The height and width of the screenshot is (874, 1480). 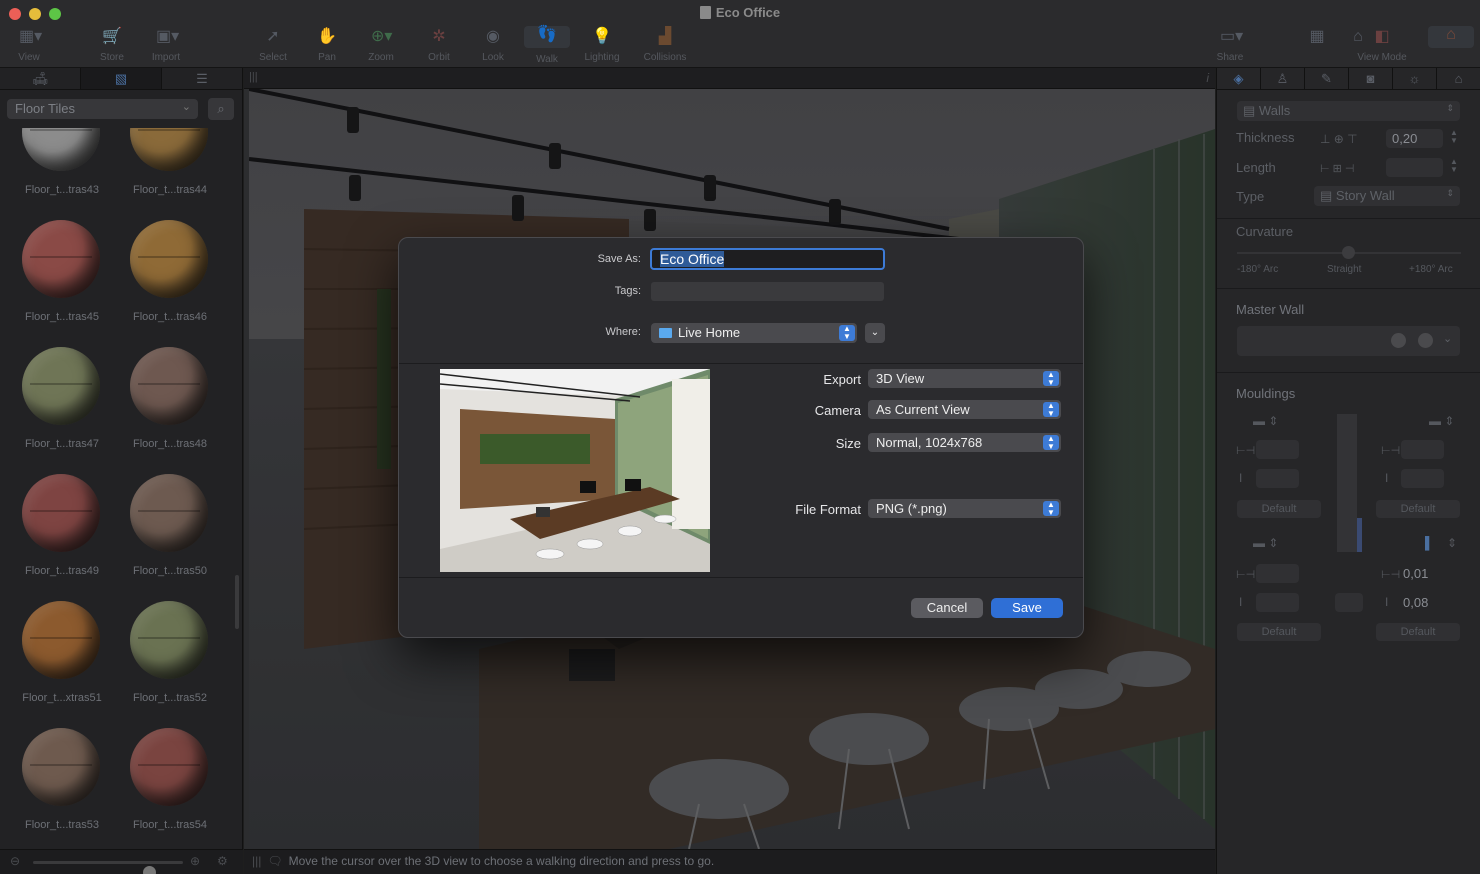 What do you see at coordinates (273, 46) in the screenshot?
I see `tool-select: ➚ Select` at bounding box center [273, 46].